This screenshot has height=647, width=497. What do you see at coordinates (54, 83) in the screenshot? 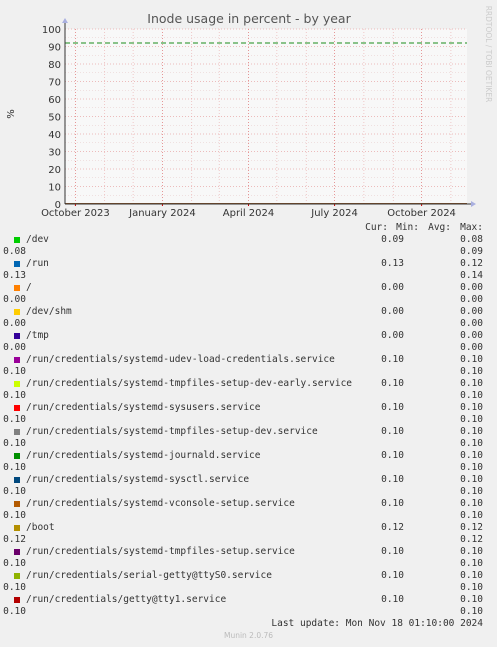
I see `y-tick-label: 70` at bounding box center [54, 83].